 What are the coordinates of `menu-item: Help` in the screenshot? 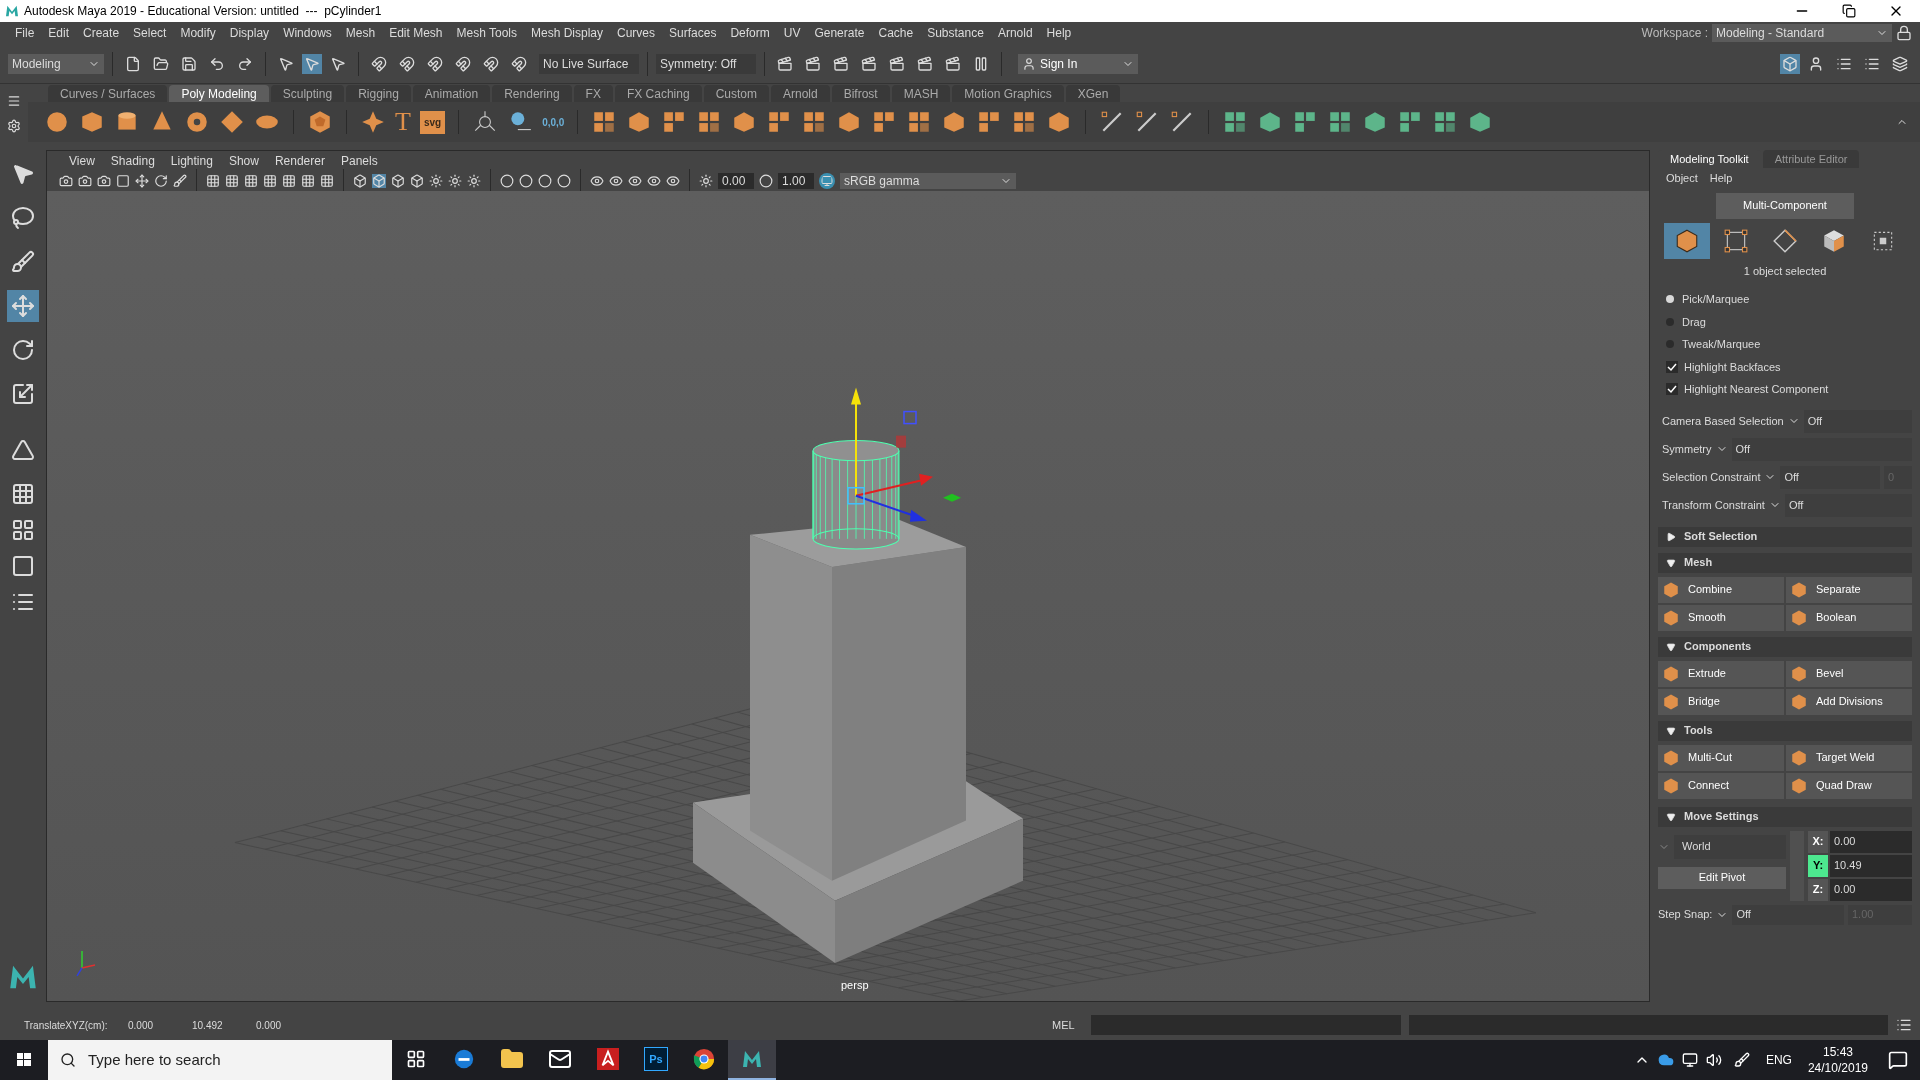 It's located at (1059, 33).